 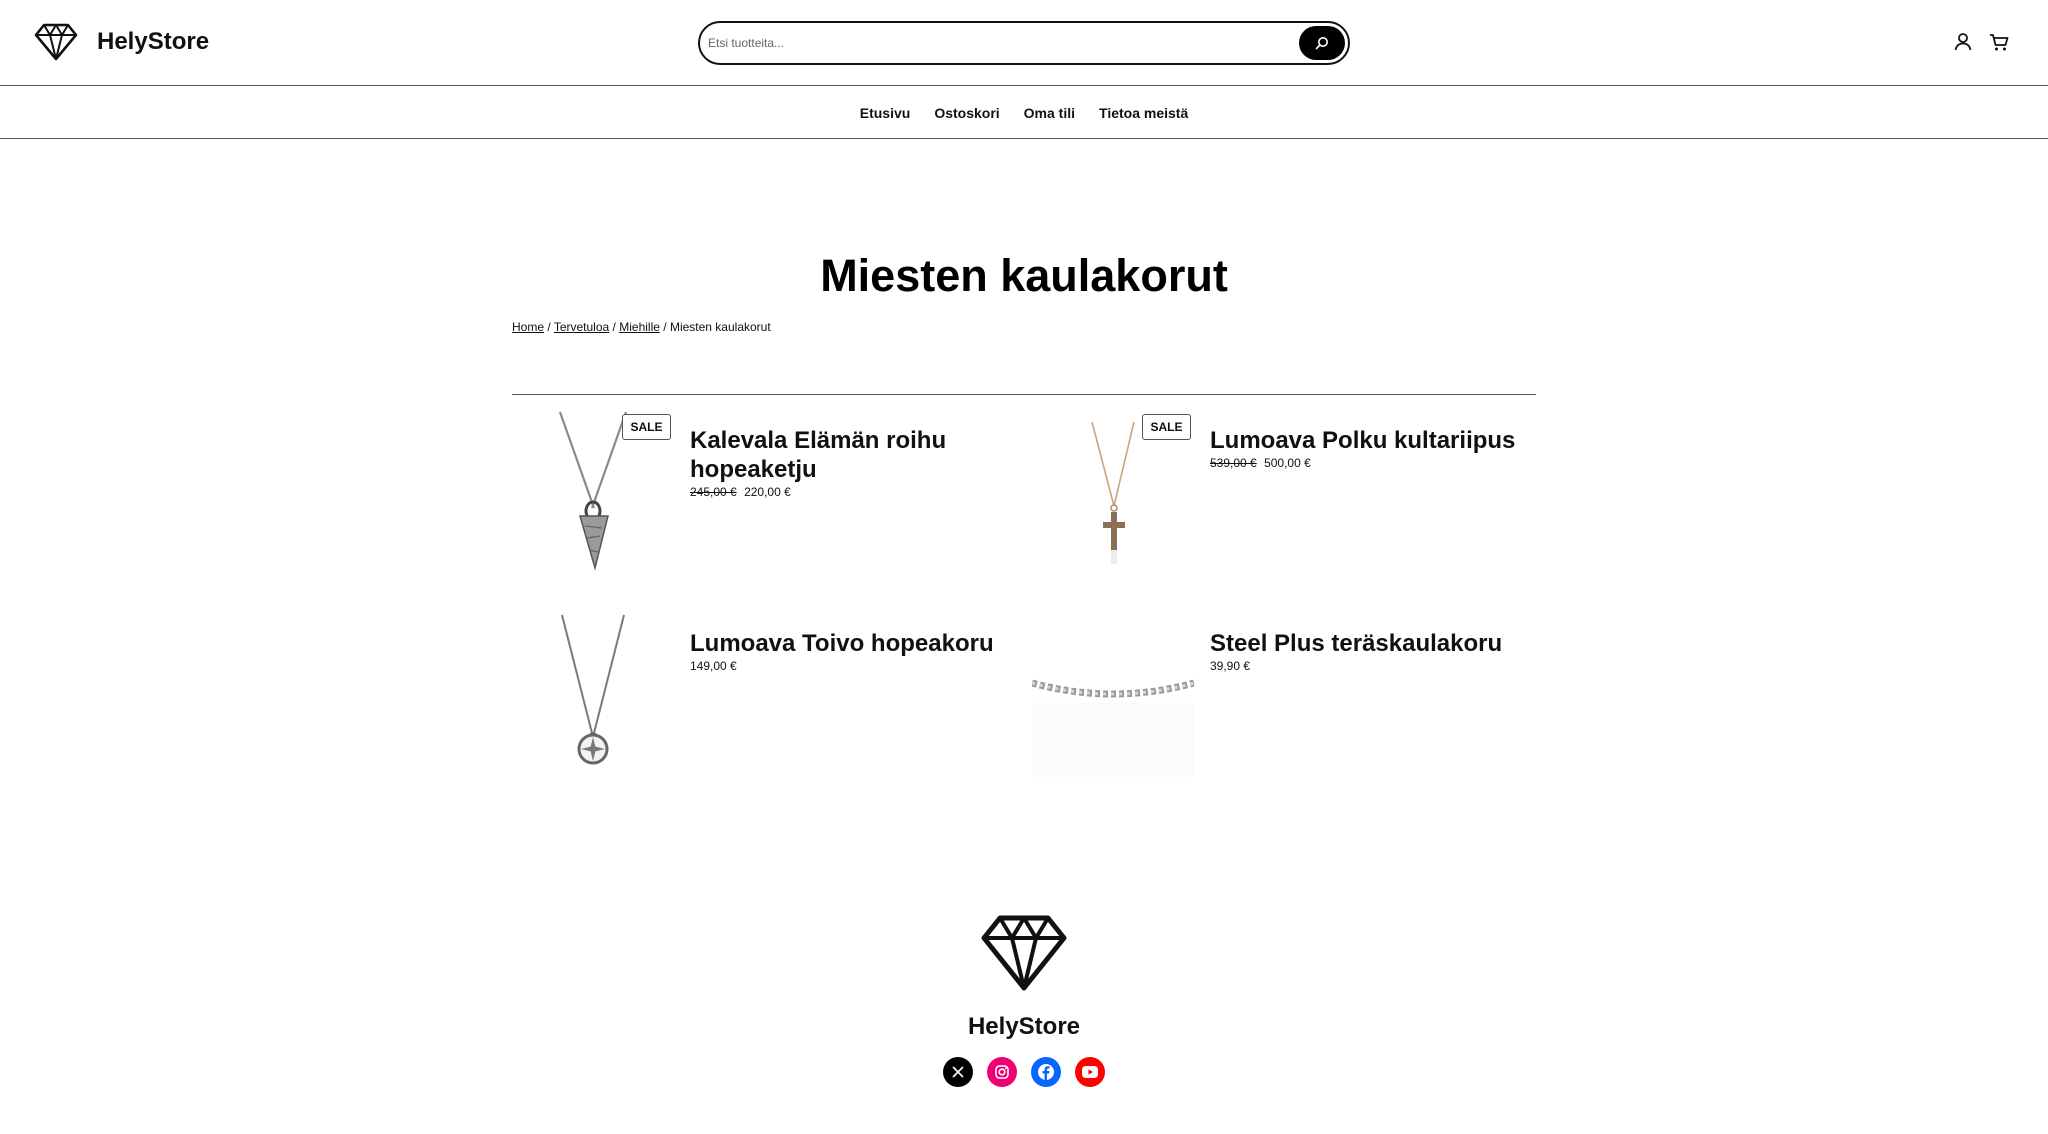 I want to click on product-price: 539,00 € 500,00 €, so click(x=1260, y=463).